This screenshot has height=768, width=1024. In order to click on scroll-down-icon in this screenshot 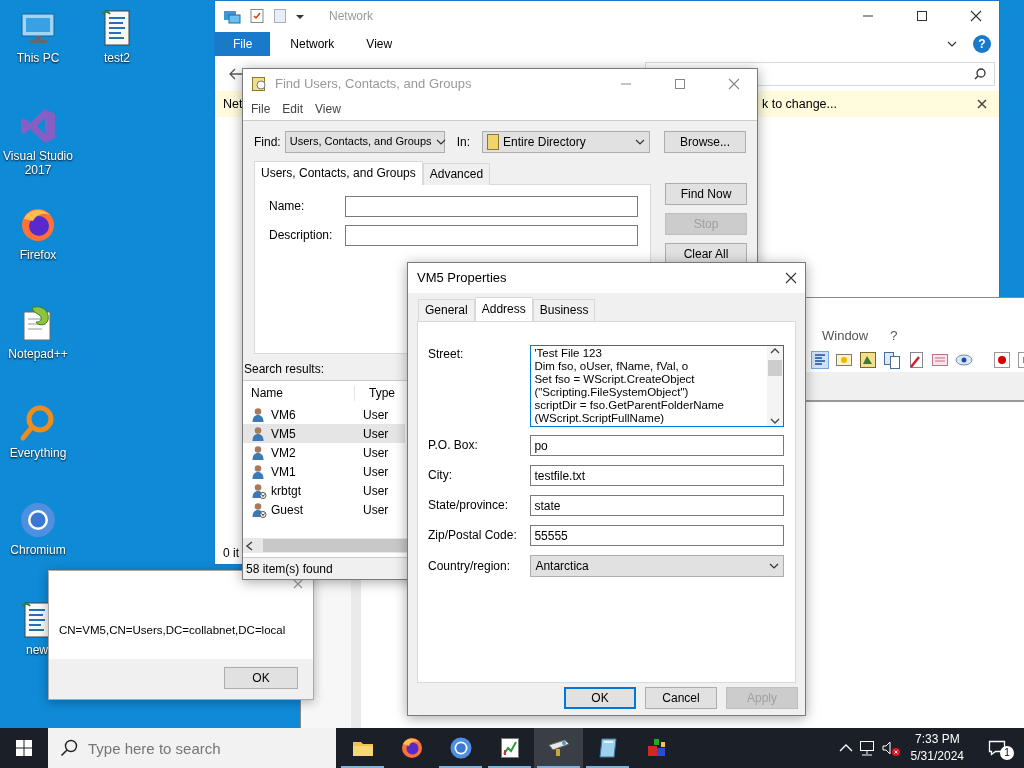, I will do `click(775, 421)`.